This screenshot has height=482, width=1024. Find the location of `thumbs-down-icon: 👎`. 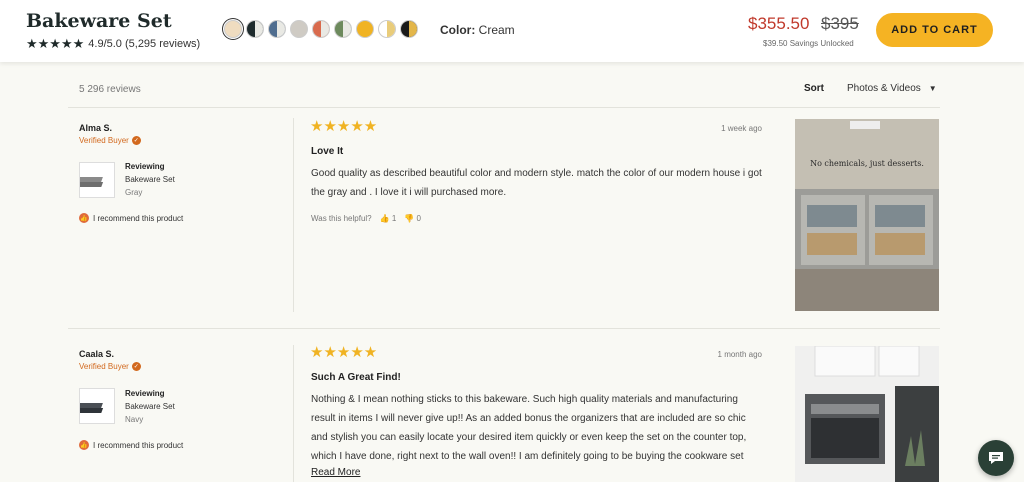

thumbs-down-icon: 👎 is located at coordinates (409, 218).